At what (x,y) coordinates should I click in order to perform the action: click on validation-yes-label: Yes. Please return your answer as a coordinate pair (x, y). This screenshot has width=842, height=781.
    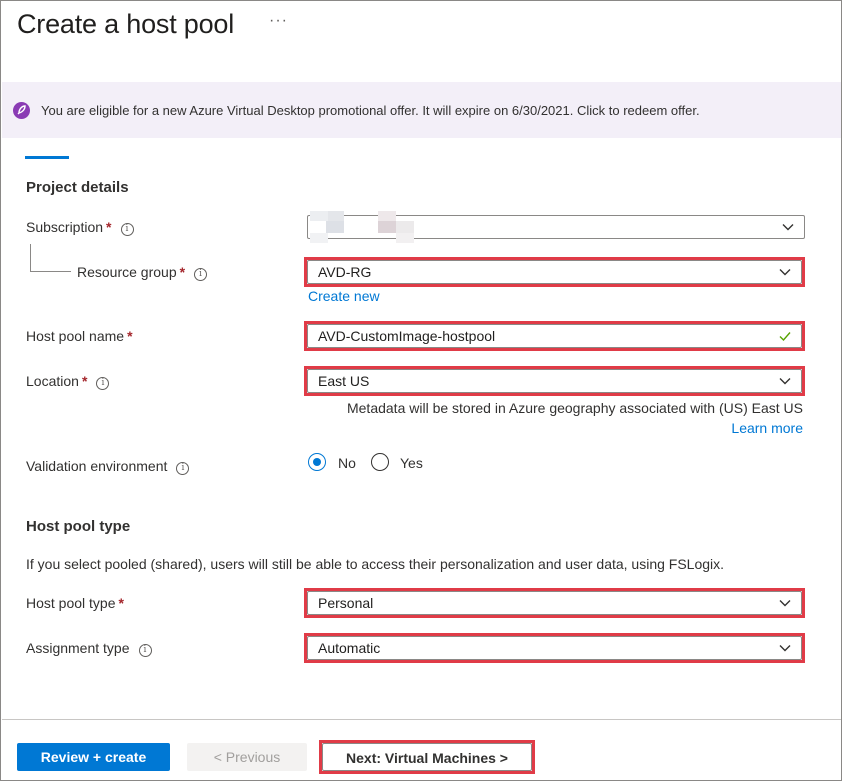
    Looking at the image, I should click on (411, 463).